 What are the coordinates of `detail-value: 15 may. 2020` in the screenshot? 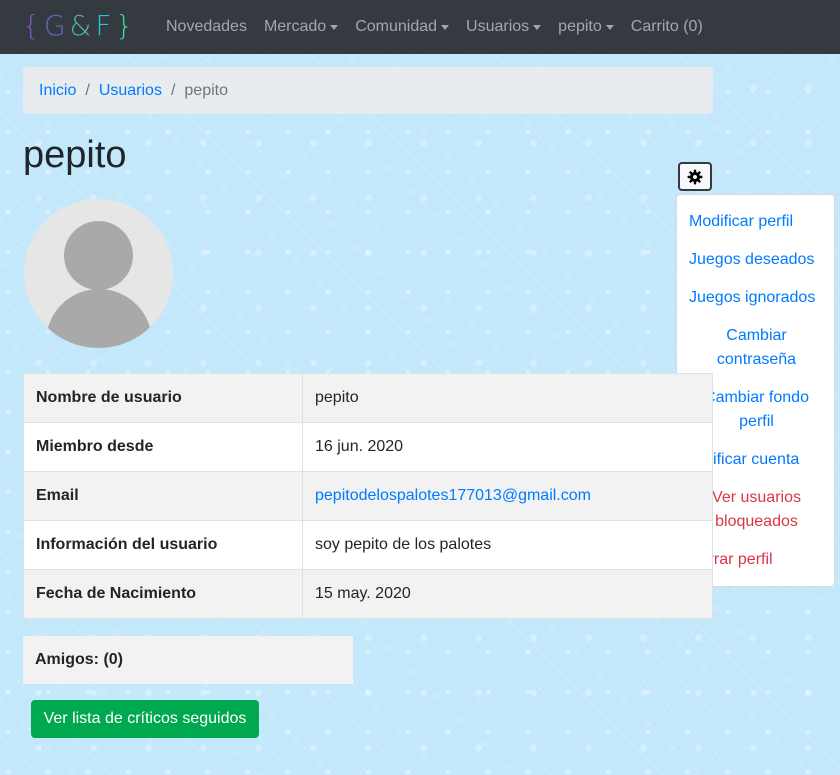 It's located at (507, 594).